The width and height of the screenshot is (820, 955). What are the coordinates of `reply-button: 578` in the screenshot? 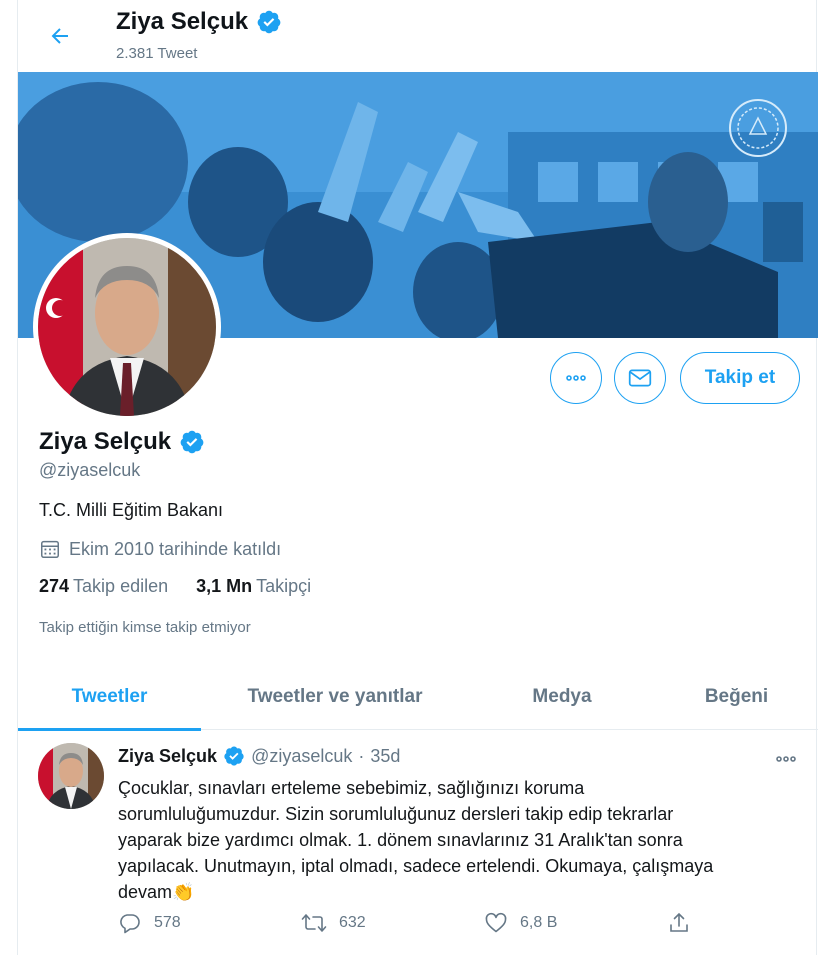 It's located at (209, 923).